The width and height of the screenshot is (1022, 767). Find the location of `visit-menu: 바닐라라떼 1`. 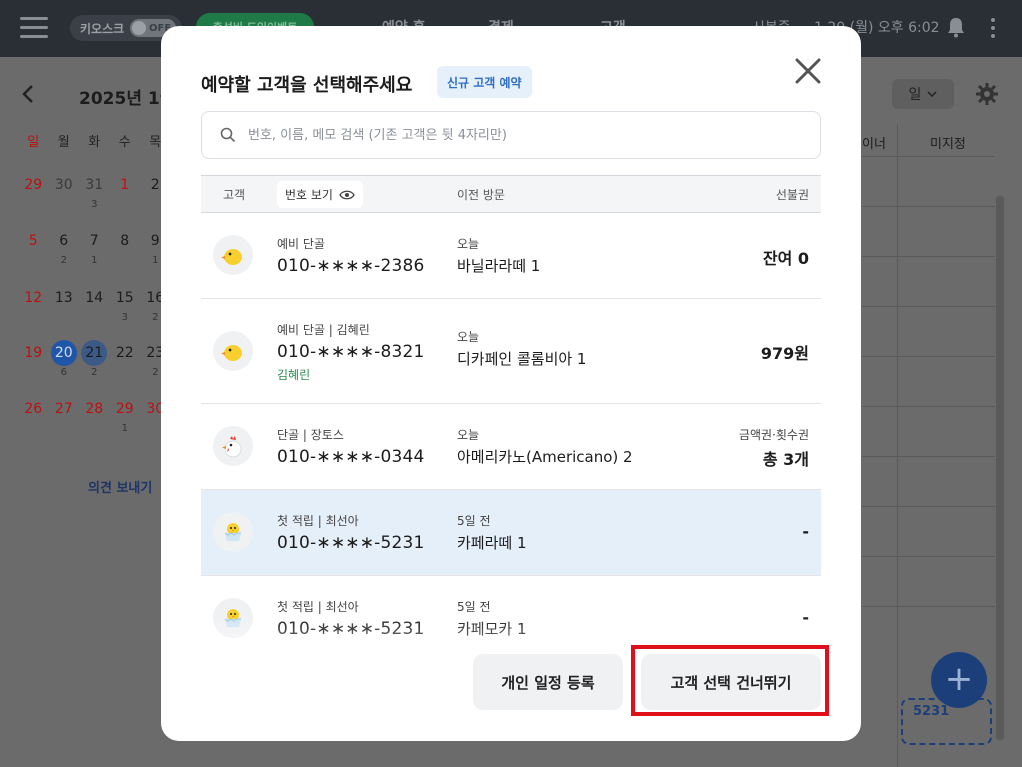

visit-menu: 바닐라라떼 1 is located at coordinates (499, 266).